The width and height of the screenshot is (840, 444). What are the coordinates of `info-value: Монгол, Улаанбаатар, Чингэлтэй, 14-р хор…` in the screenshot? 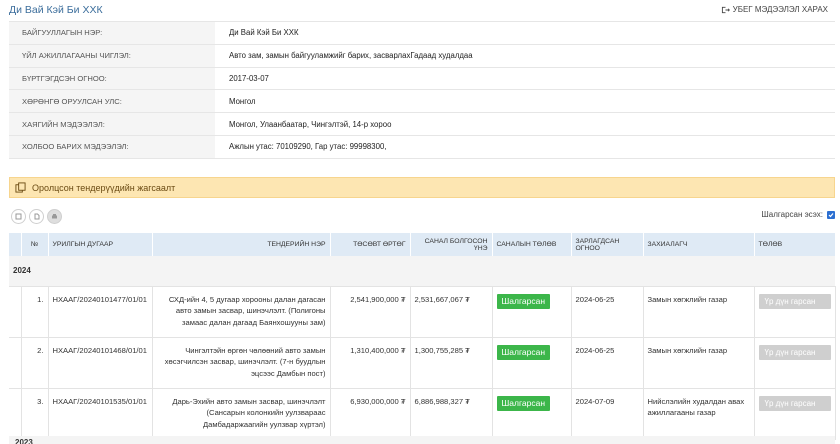 It's located at (525, 124).